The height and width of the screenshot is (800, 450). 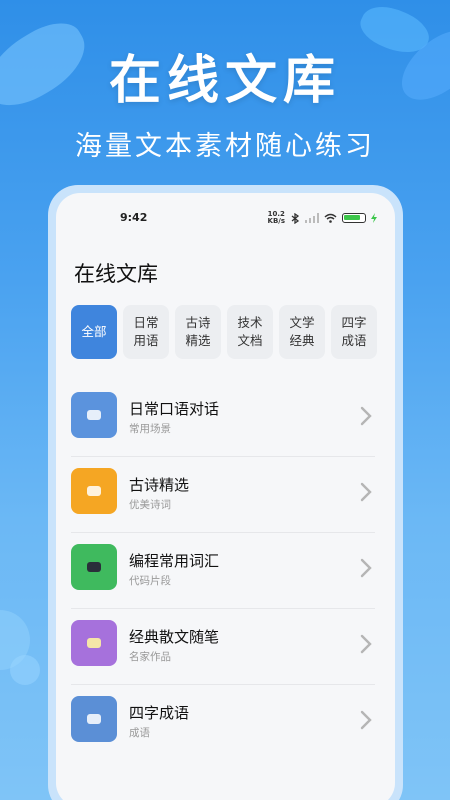 What do you see at coordinates (159, 485) in the screenshot?
I see `item-title: 古诗精选` at bounding box center [159, 485].